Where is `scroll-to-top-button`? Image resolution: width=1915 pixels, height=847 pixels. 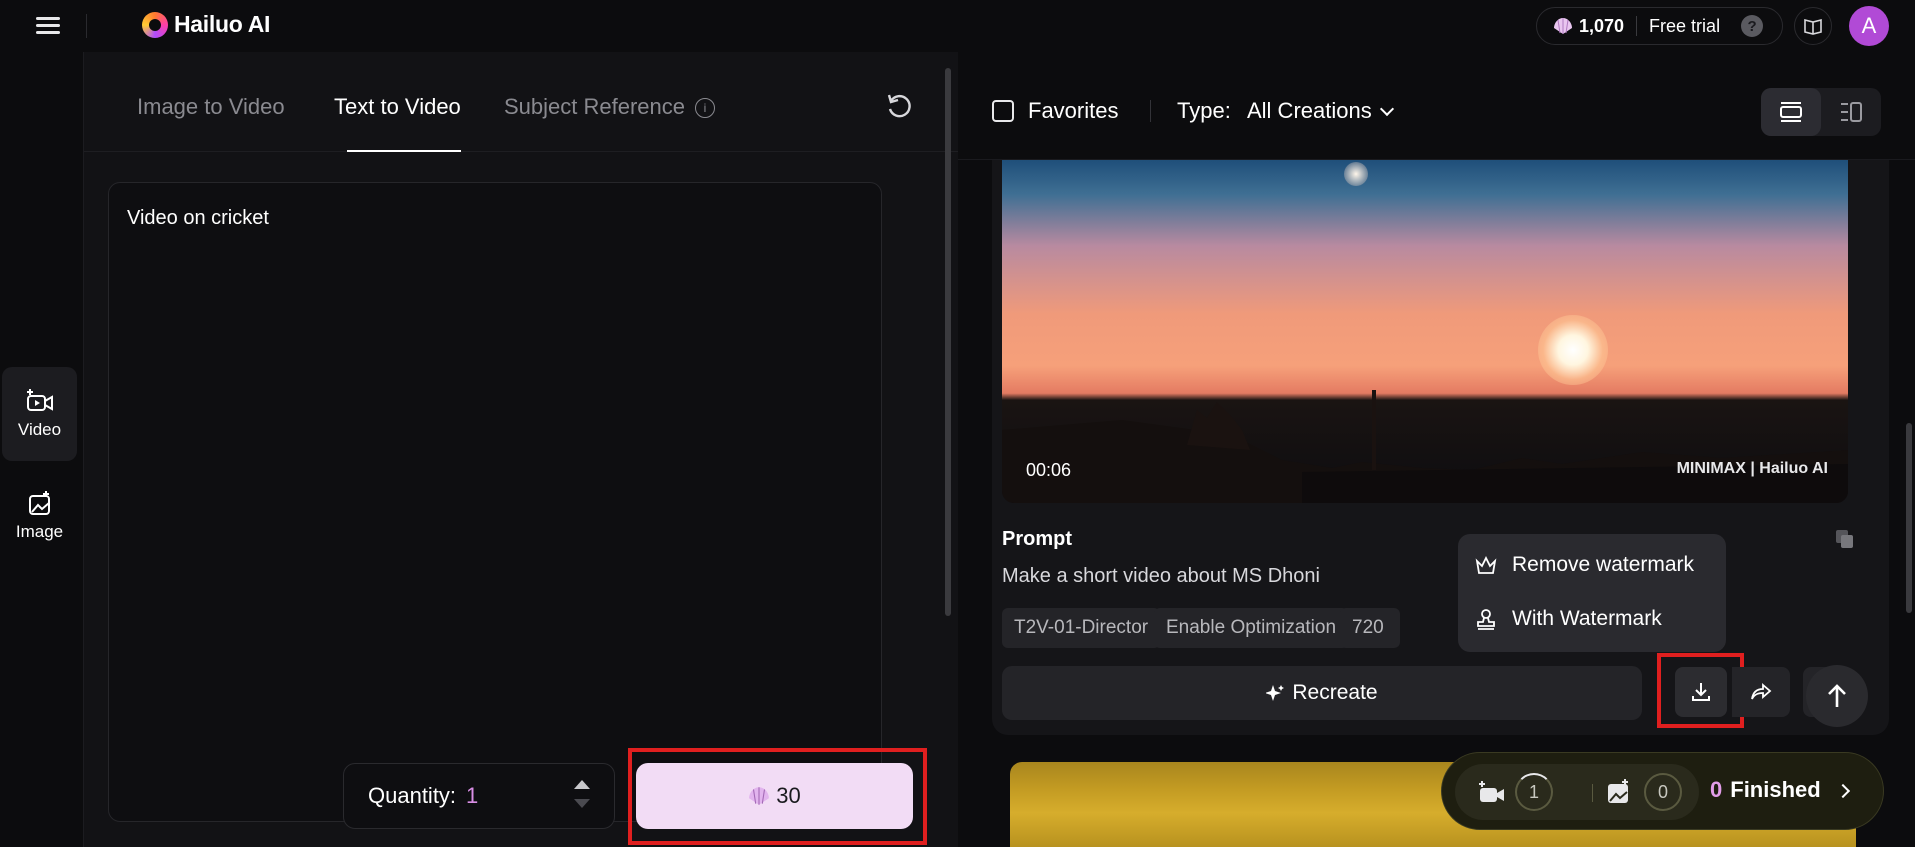 scroll-to-top-button is located at coordinates (1837, 696).